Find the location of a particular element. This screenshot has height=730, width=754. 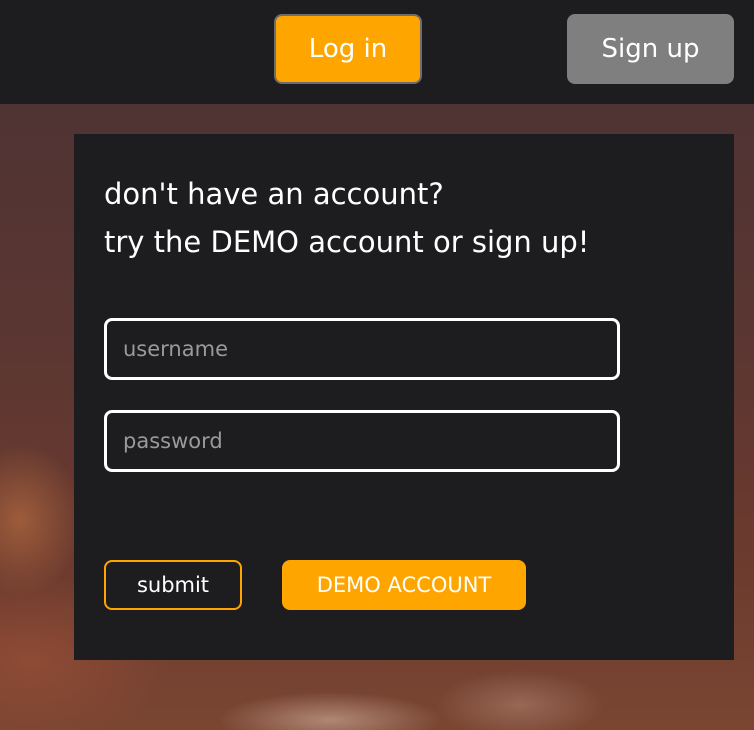

demo-account-button: DEMO ACCOUNT is located at coordinates (404, 585).